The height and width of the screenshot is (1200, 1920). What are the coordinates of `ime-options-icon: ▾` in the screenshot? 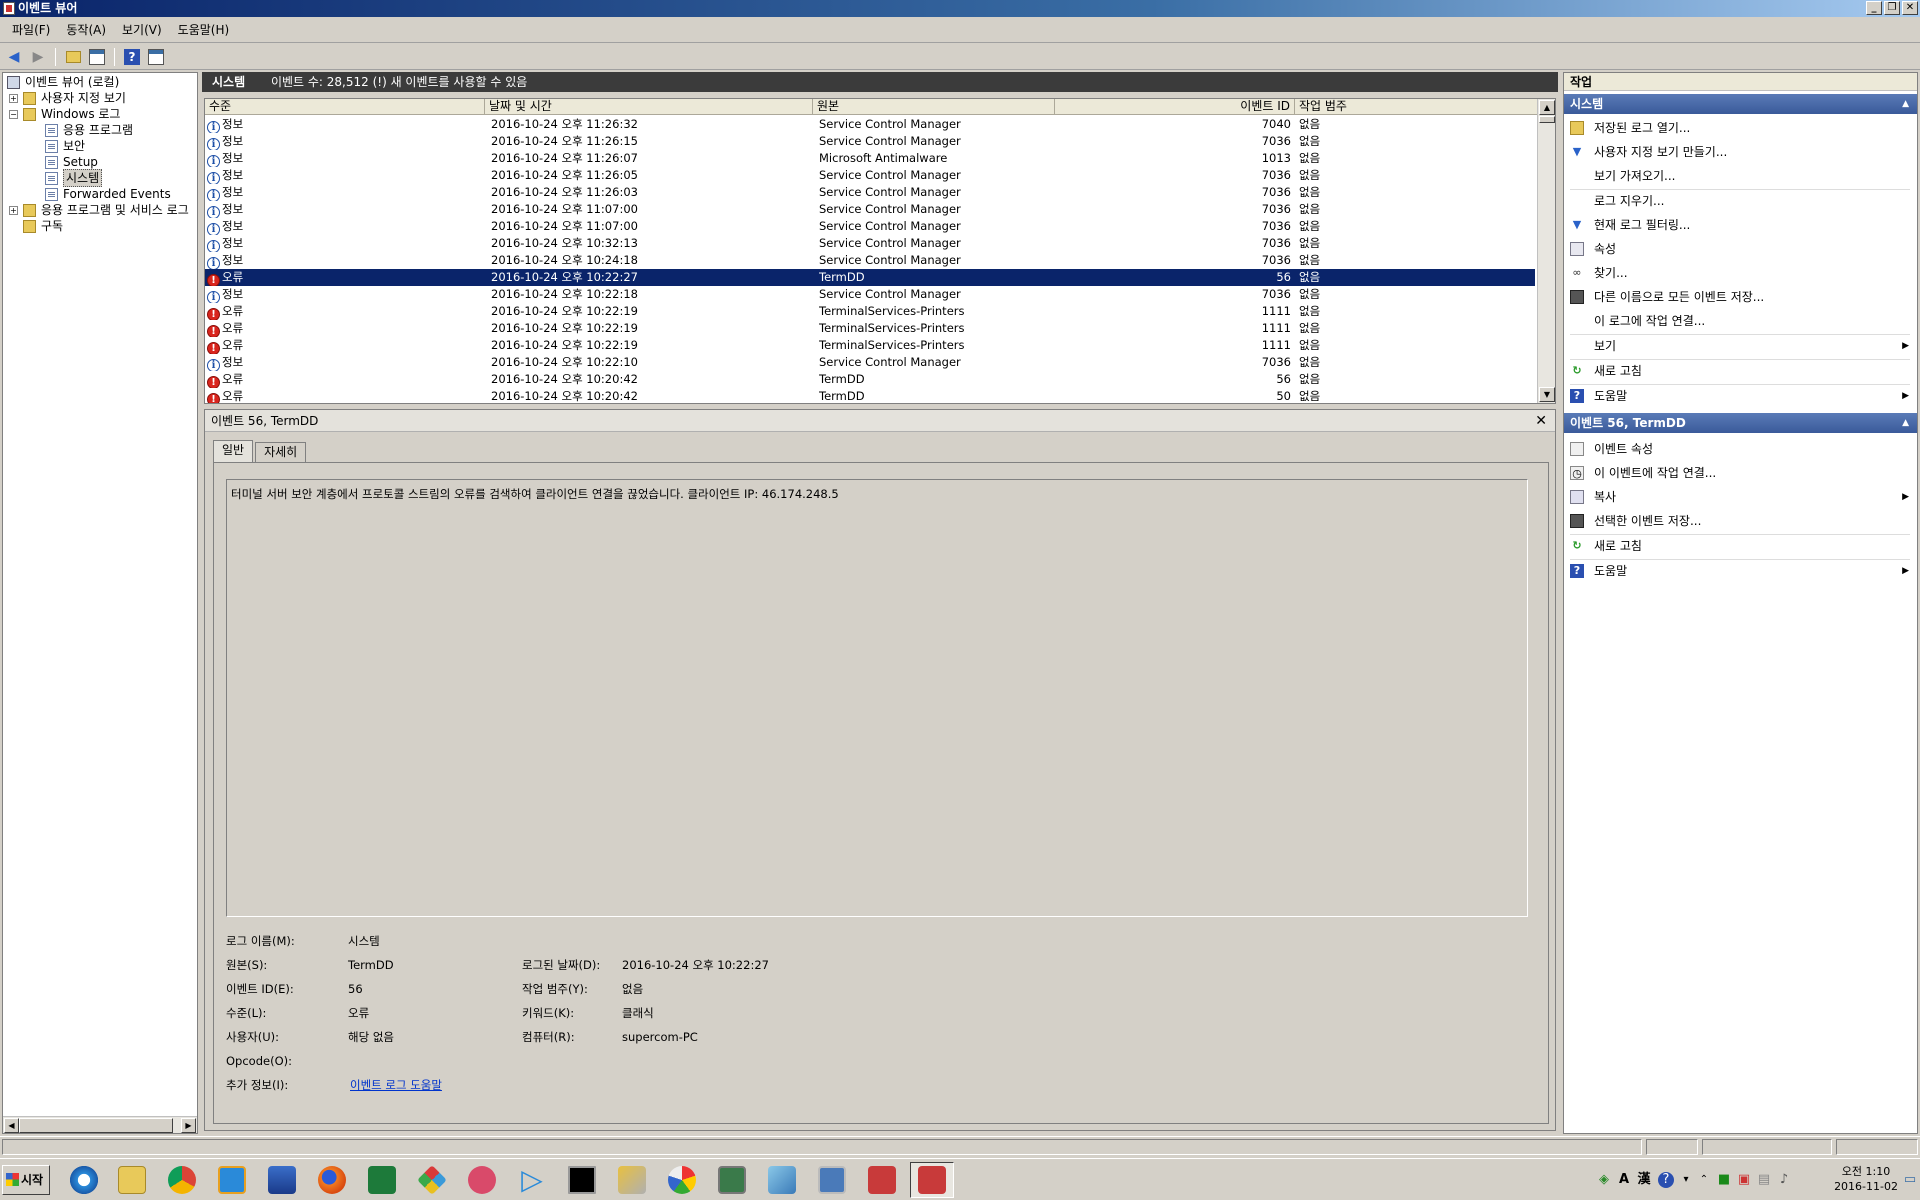 It's located at (1686, 1180).